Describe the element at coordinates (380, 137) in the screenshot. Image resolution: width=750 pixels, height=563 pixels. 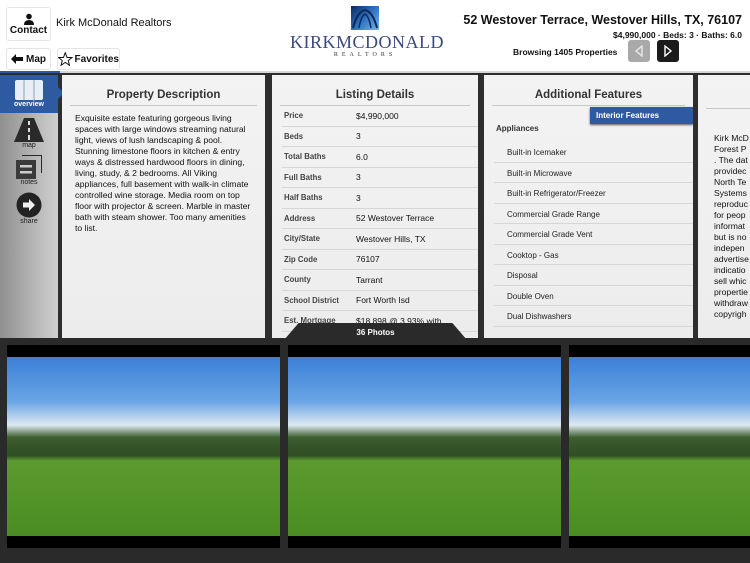
I see `listing-detail-row: Beds 3` at that location.